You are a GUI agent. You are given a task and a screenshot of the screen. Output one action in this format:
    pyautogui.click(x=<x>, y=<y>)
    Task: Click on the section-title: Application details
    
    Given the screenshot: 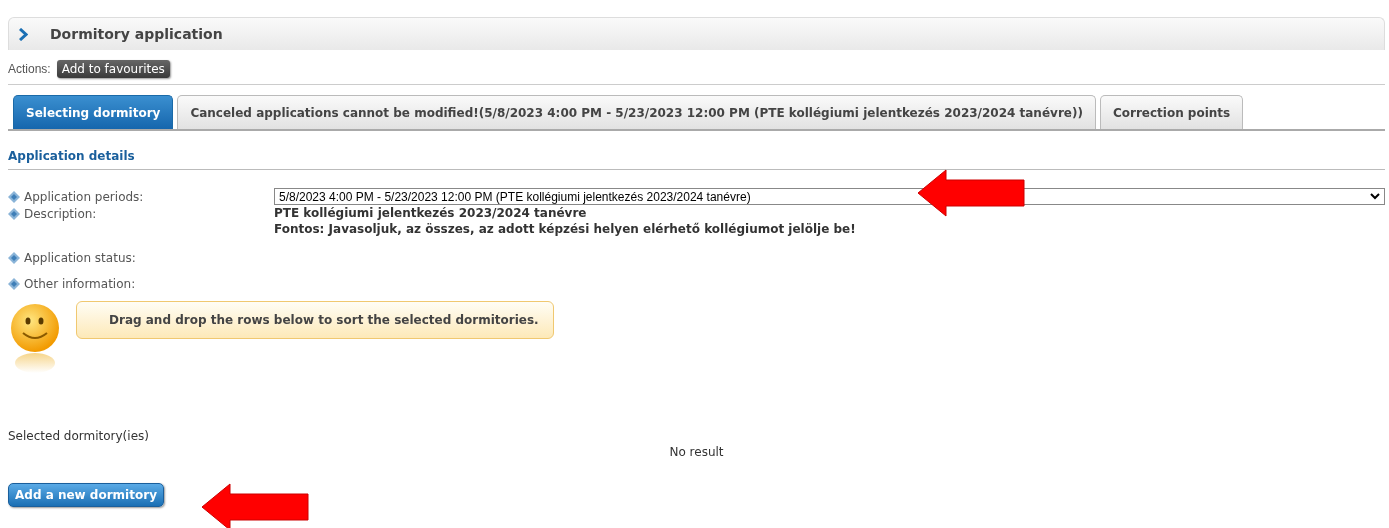 What is the action you would take?
    pyautogui.click(x=696, y=150)
    